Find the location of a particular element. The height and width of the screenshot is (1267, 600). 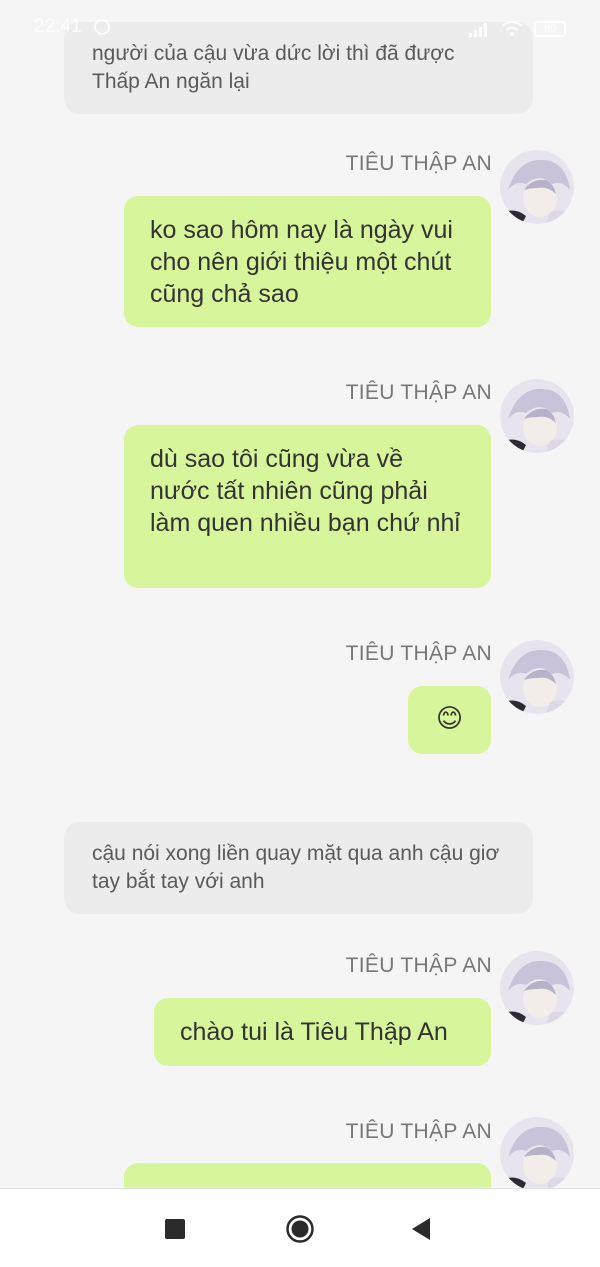

message-bubble is located at coordinates (307, 1175).